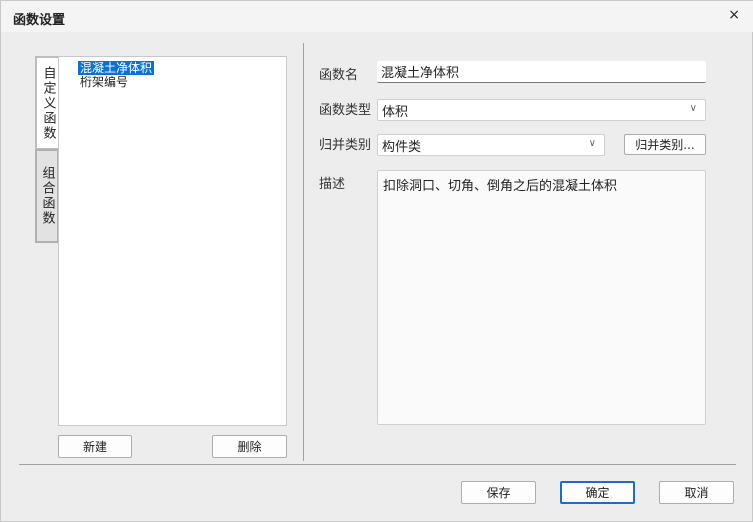 The height and width of the screenshot is (522, 753). I want to click on desc-label: 描述, so click(332, 184).